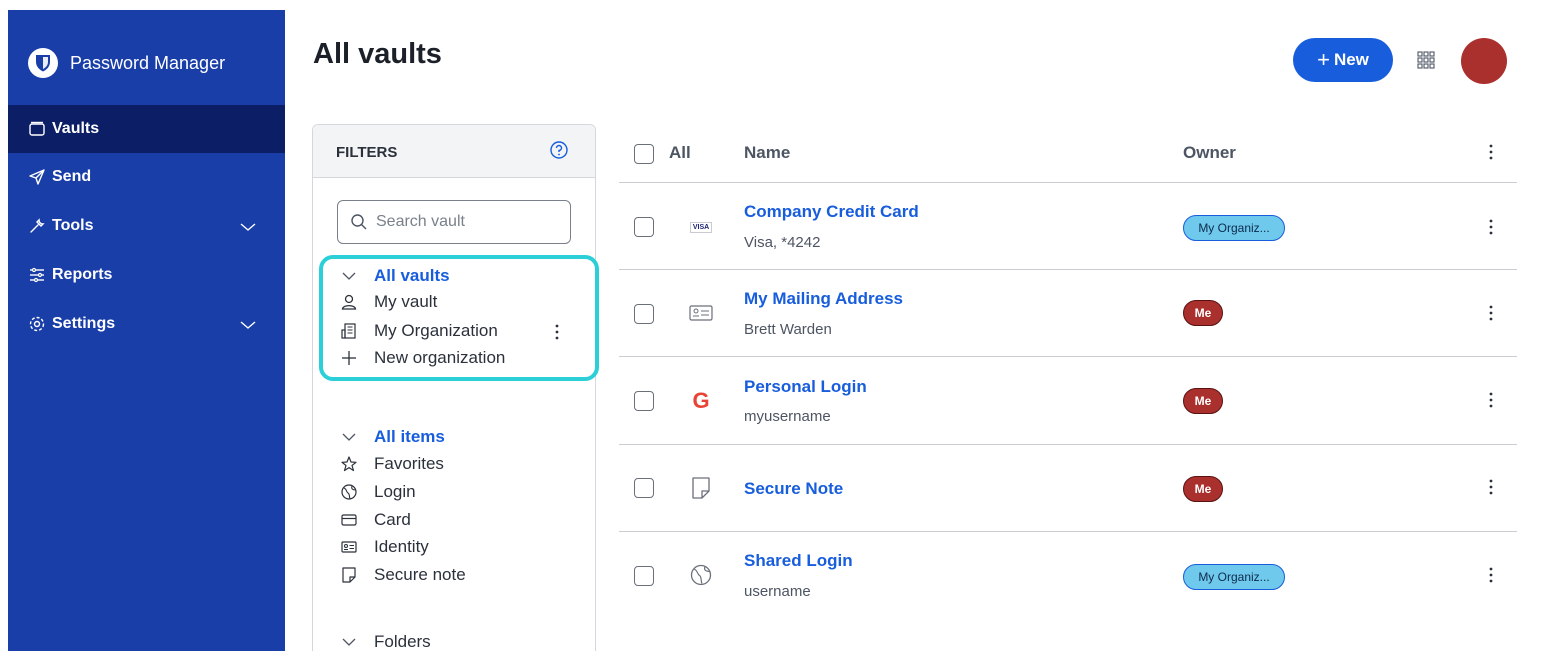 This screenshot has height=651, width=1554. Describe the element at coordinates (823, 299) in the screenshot. I see `item-name-link: My Mailing Address` at that location.